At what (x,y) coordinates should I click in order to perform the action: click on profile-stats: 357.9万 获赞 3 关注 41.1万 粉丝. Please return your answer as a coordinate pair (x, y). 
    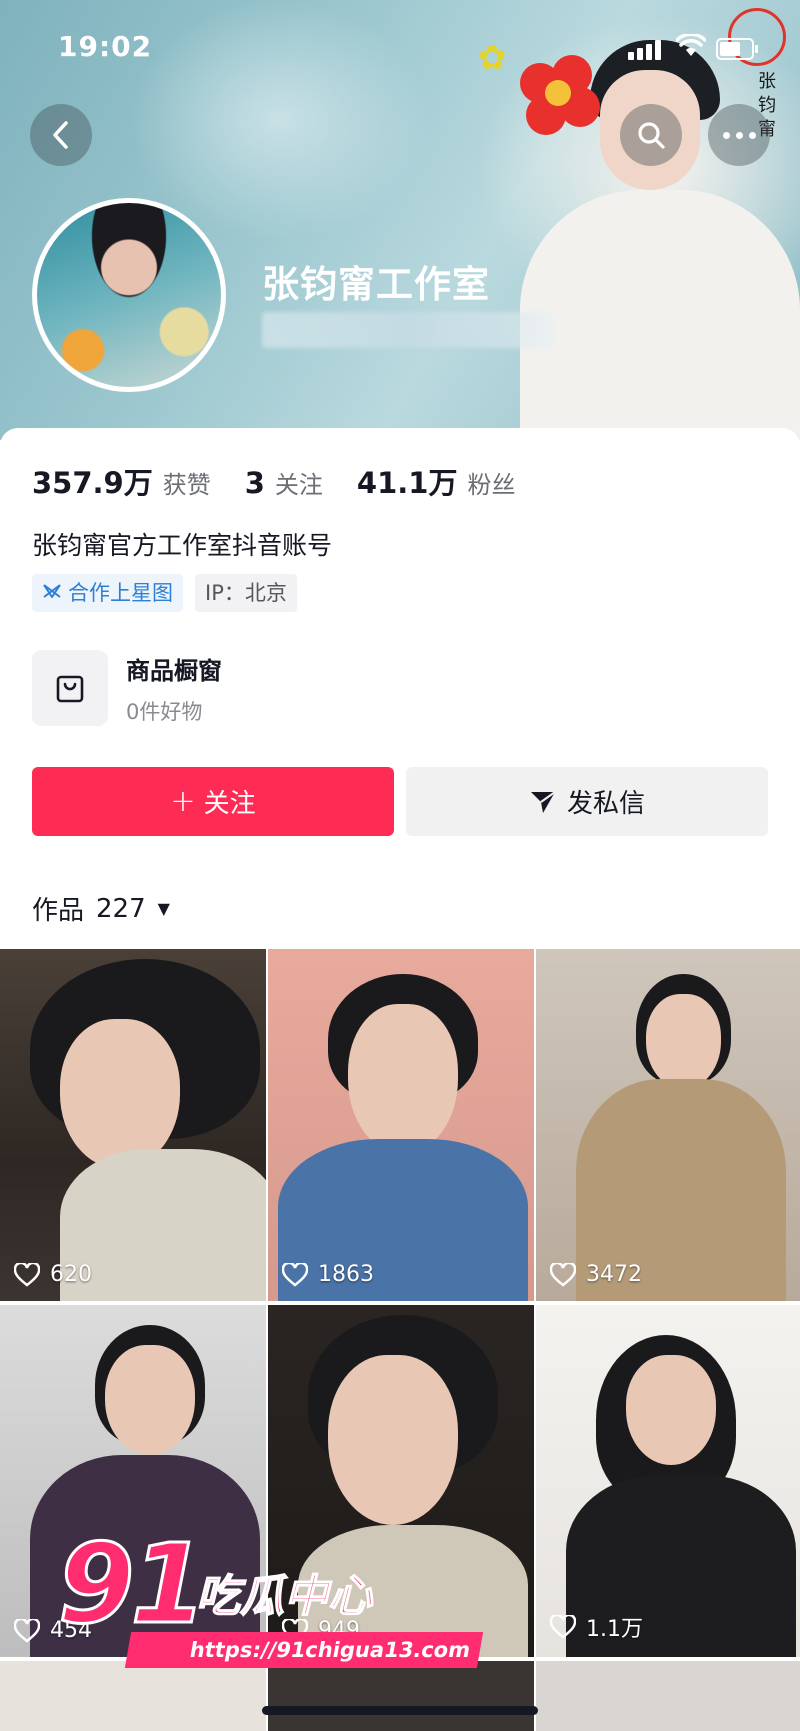
    Looking at the image, I should click on (290, 481).